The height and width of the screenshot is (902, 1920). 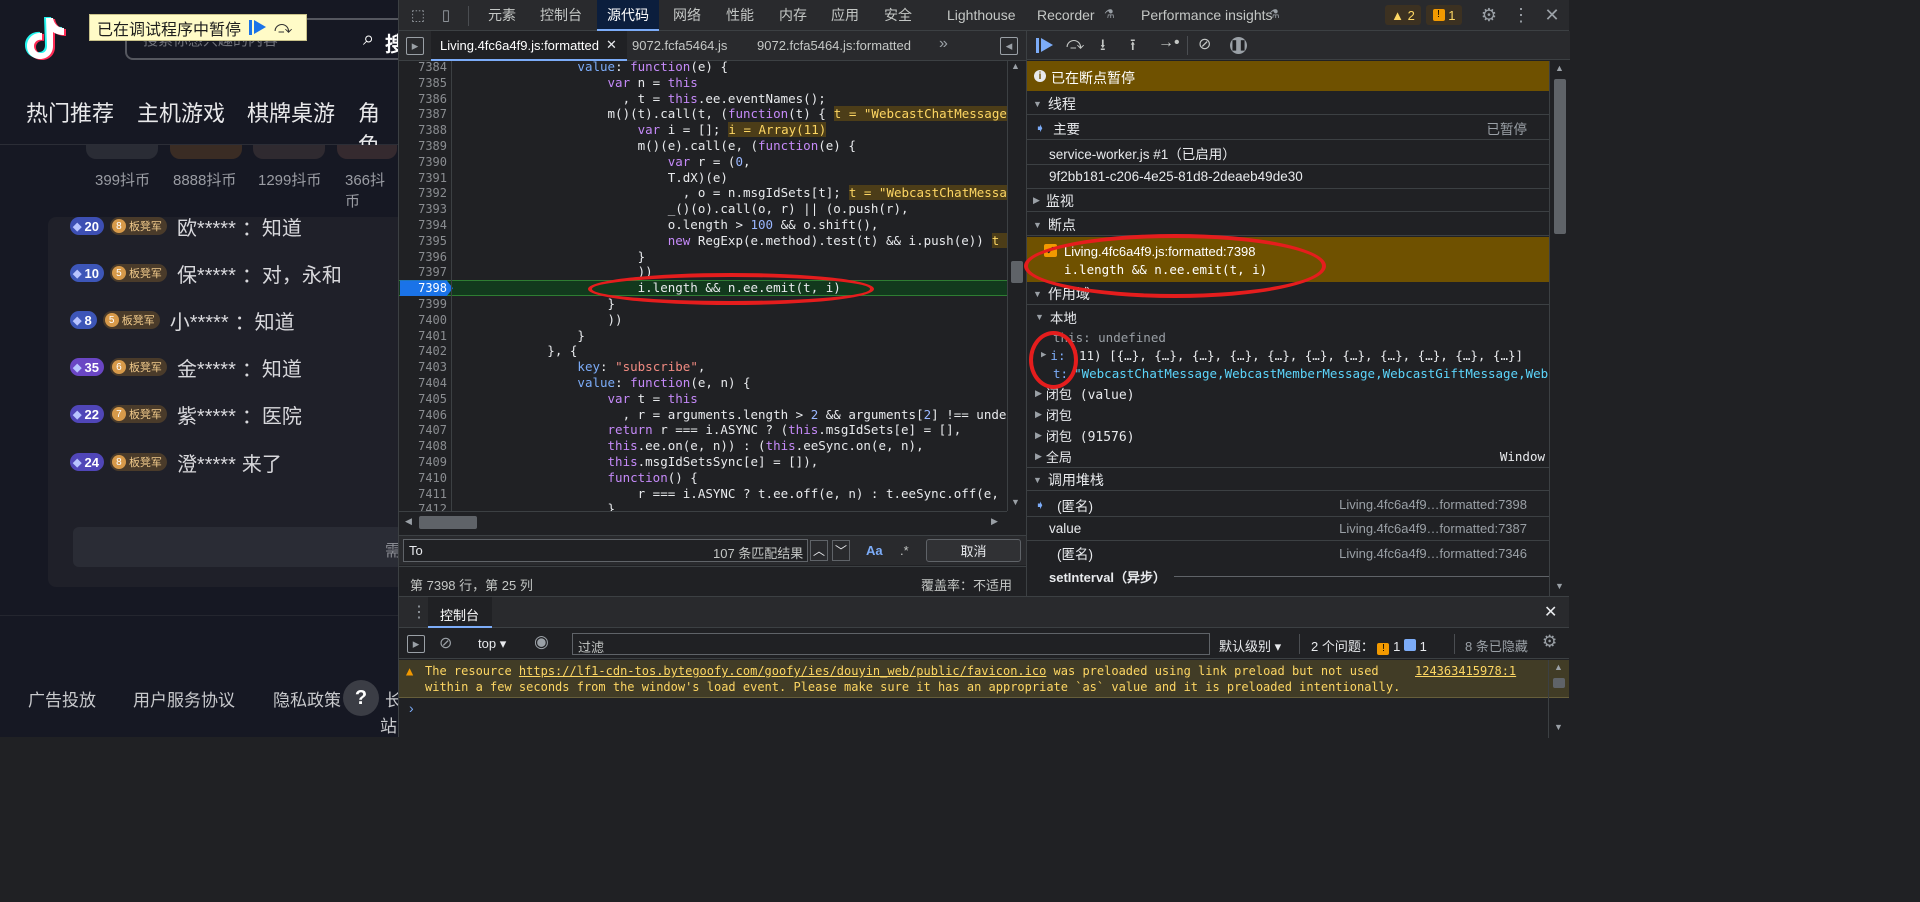 I want to click on code-vertical-scrollbar: ▲ ▼, so click(x=1016, y=286).